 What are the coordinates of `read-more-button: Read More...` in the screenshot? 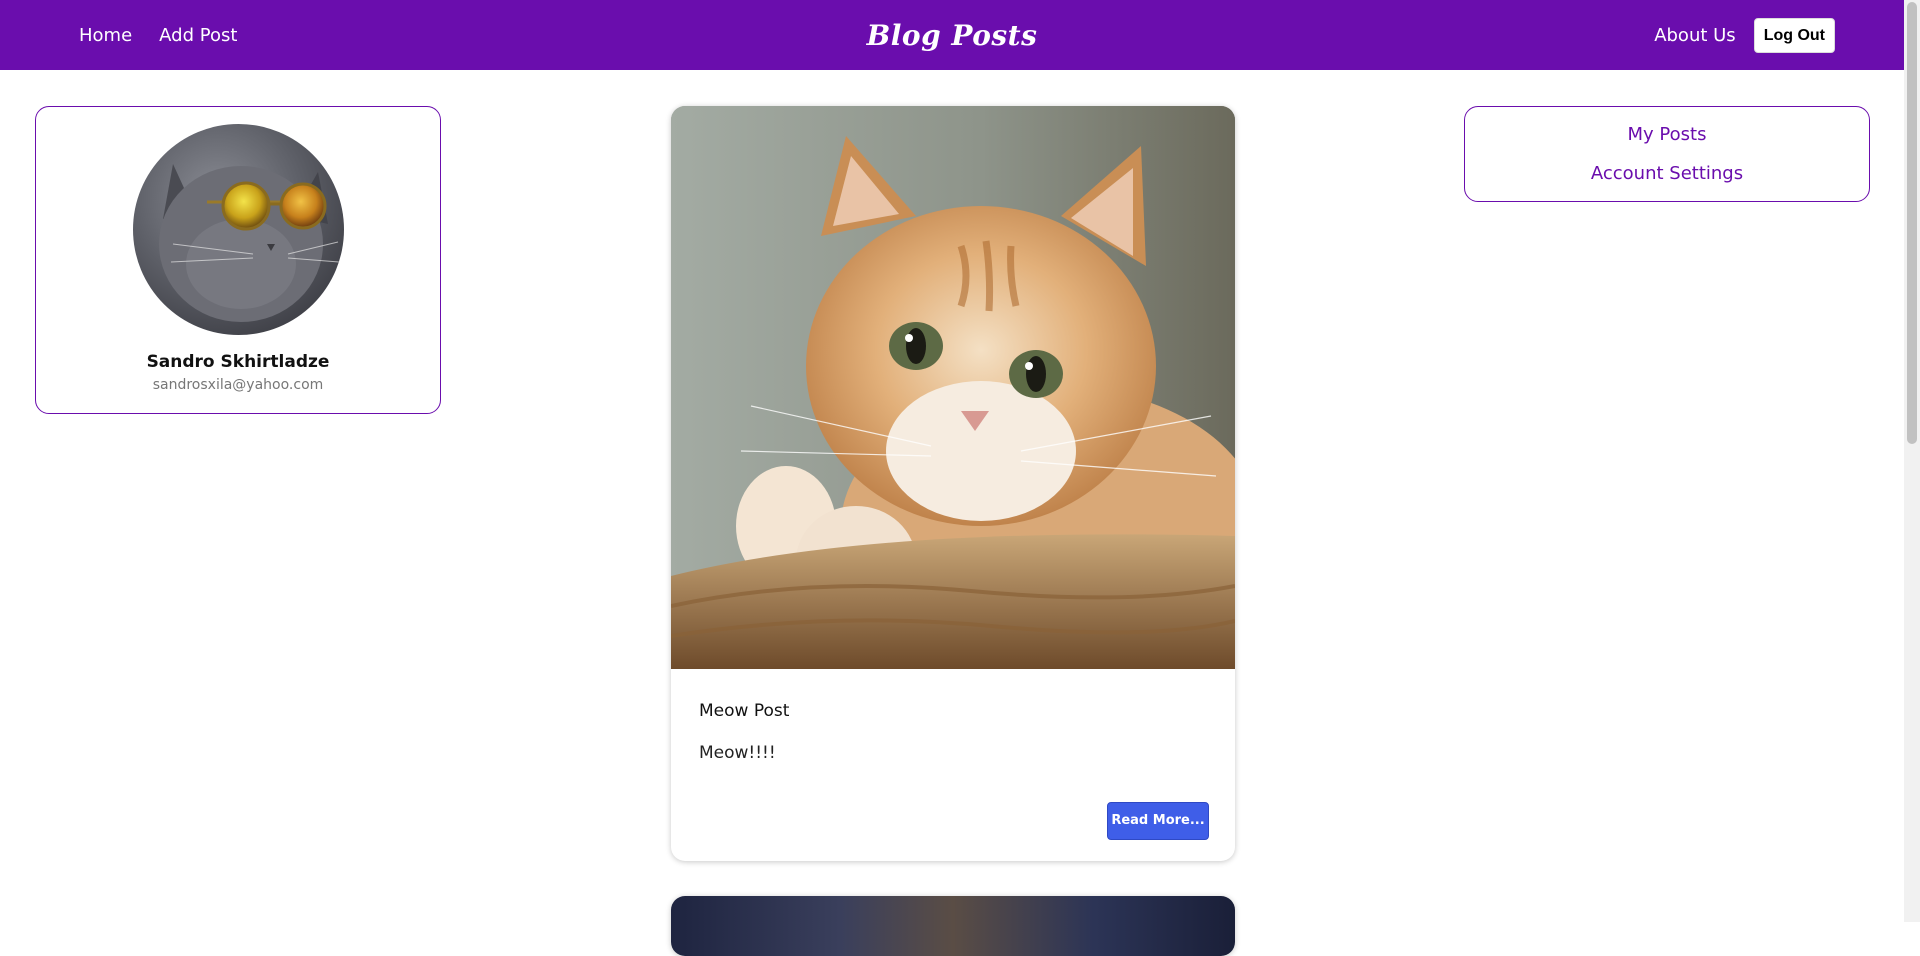 It's located at (1158, 821).